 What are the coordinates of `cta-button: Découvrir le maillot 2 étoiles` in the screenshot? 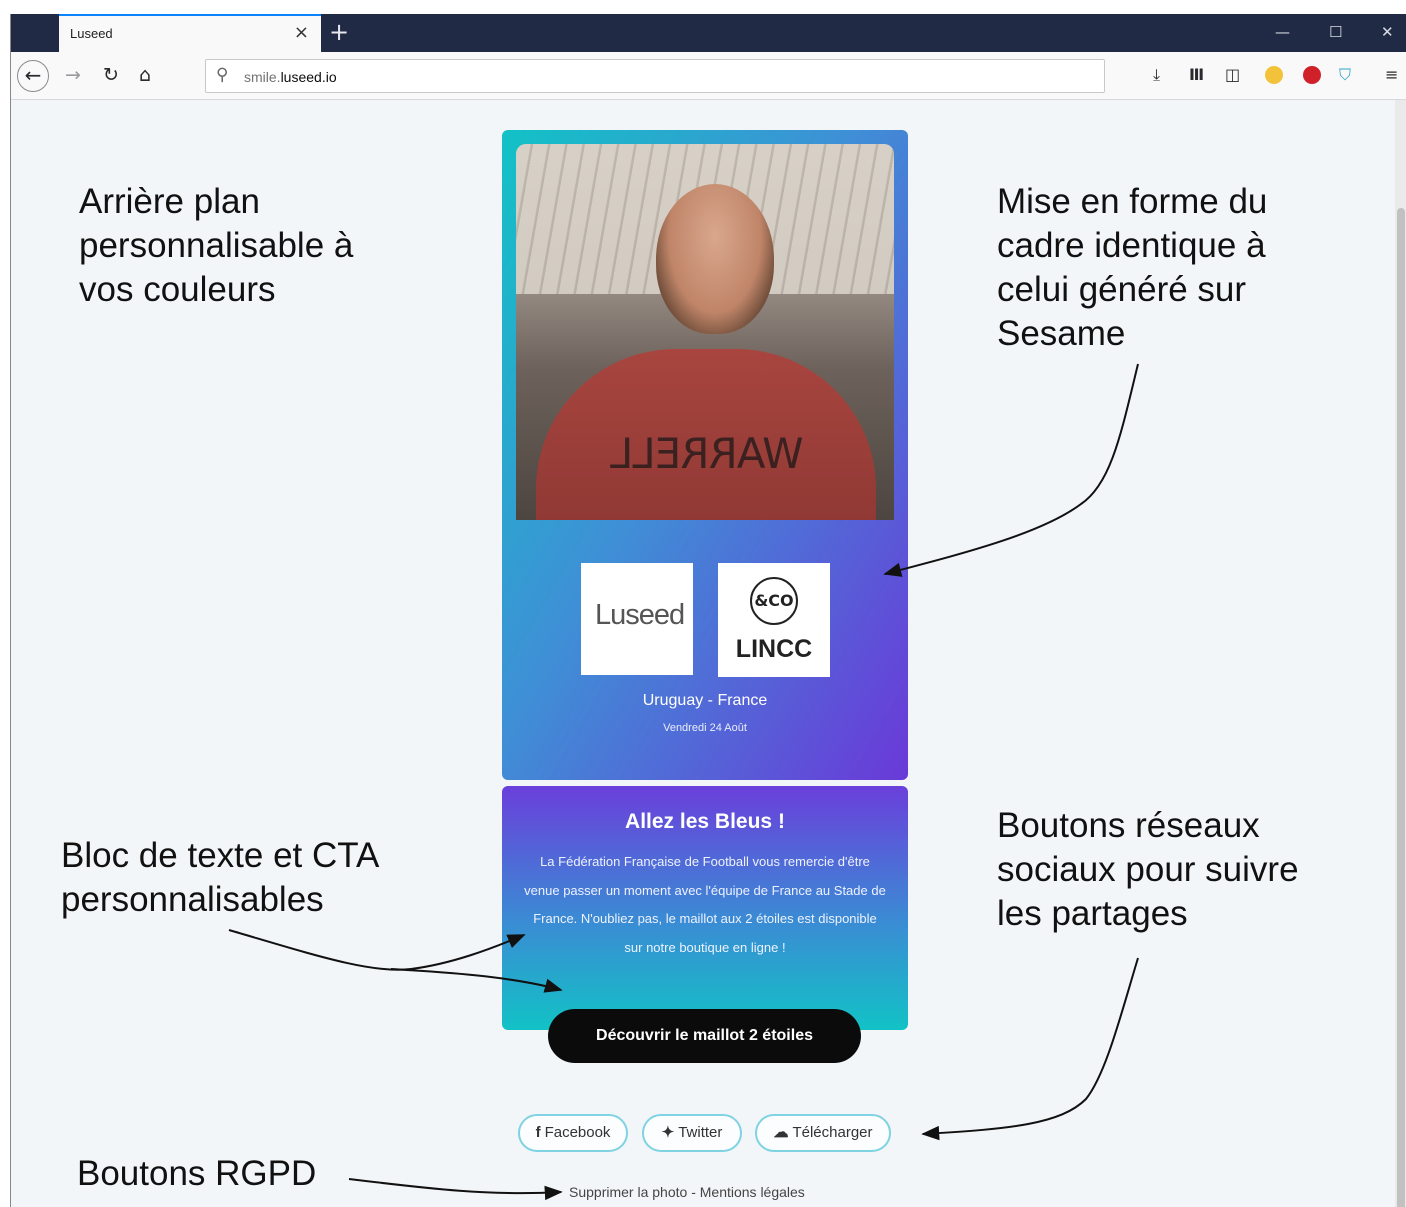 It's located at (704, 1036).